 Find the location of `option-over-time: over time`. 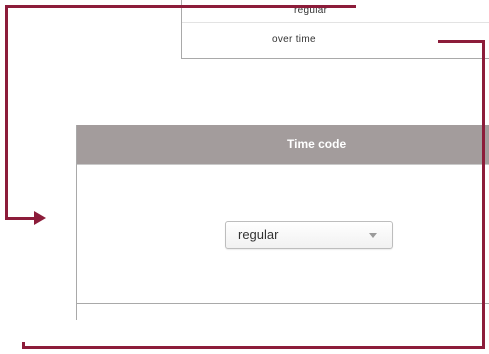

option-over-time: over time is located at coordinates (294, 40).